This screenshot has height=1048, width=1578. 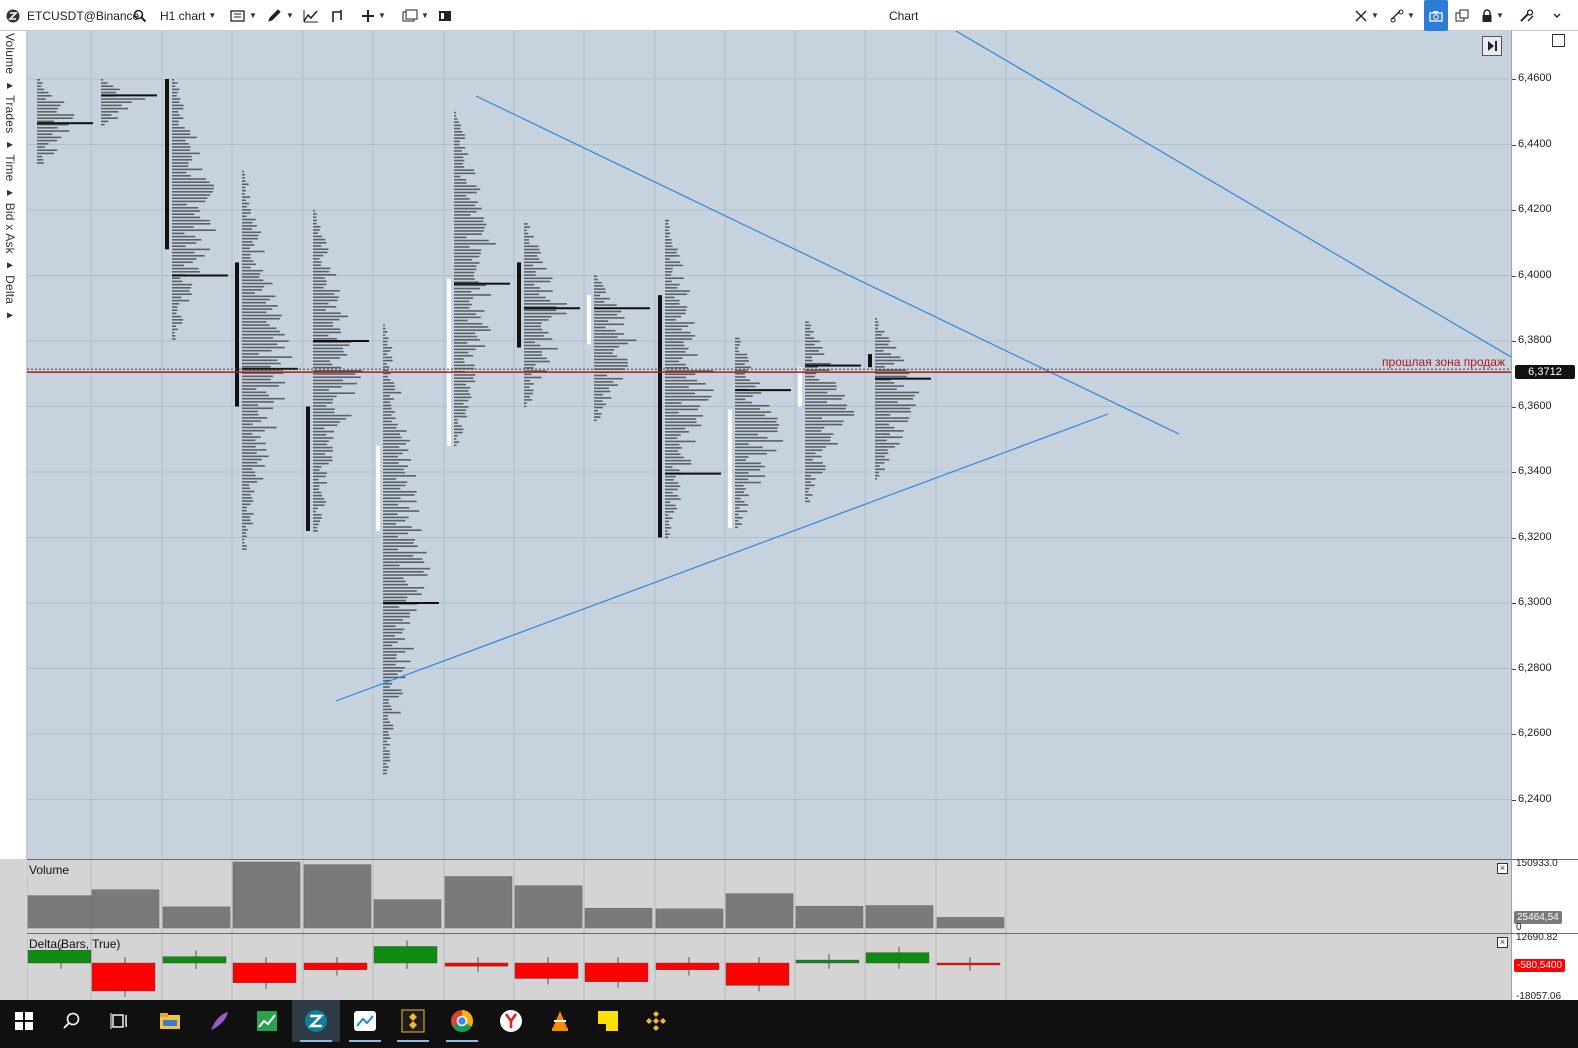 I want to click on binance-app-icon, so click(x=413, y=1021).